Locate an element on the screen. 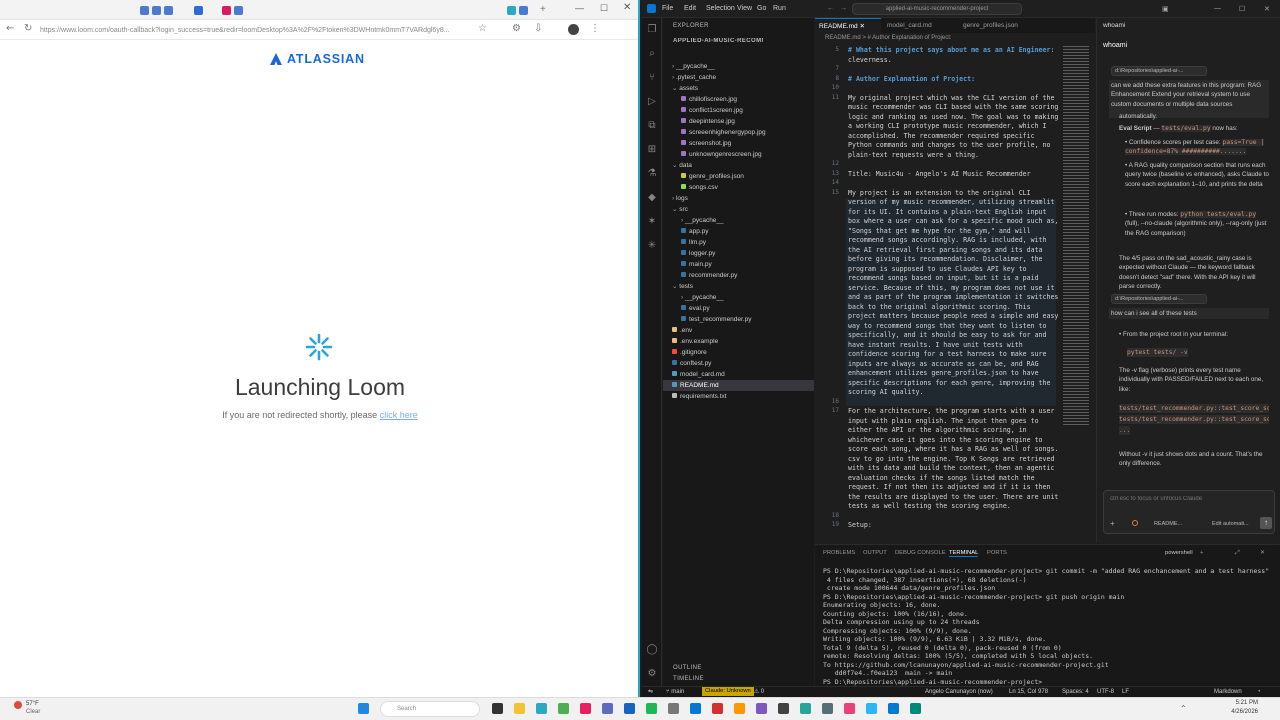 This screenshot has height=720, width=1280. file-item: requirements.txt is located at coordinates (738, 396).